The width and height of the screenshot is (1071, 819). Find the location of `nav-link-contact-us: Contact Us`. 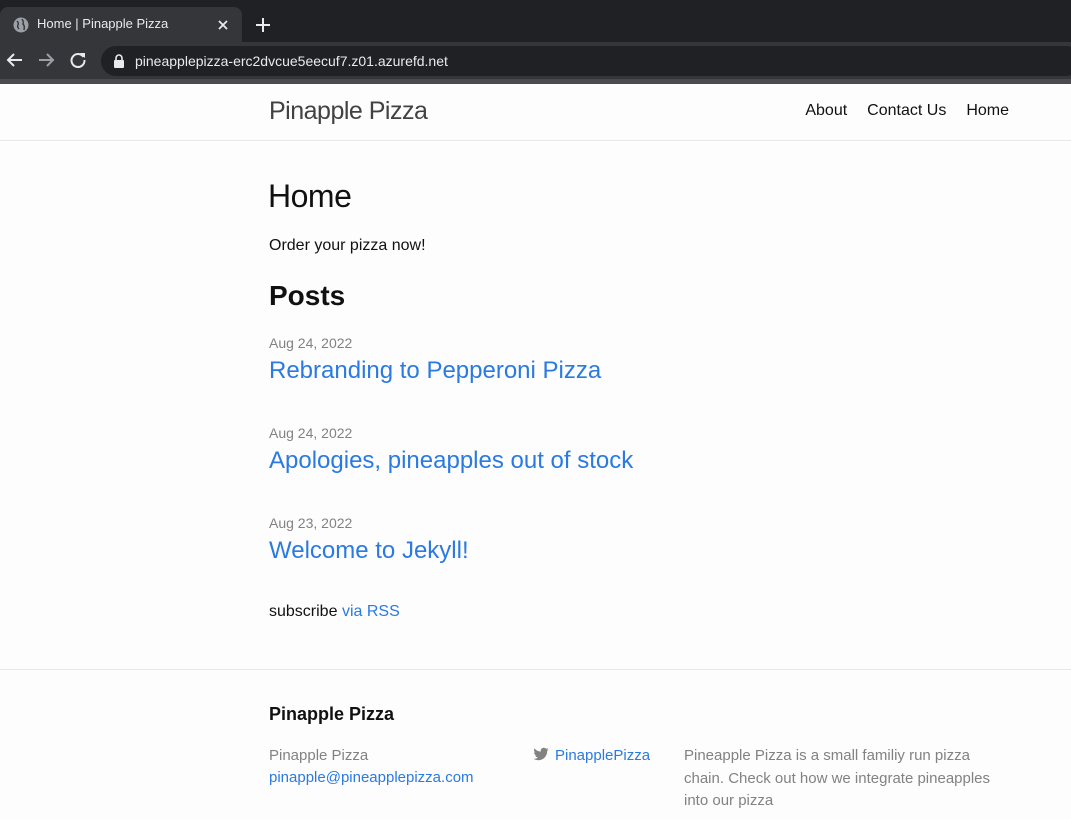

nav-link-contact-us: Contact Us is located at coordinates (906, 111).